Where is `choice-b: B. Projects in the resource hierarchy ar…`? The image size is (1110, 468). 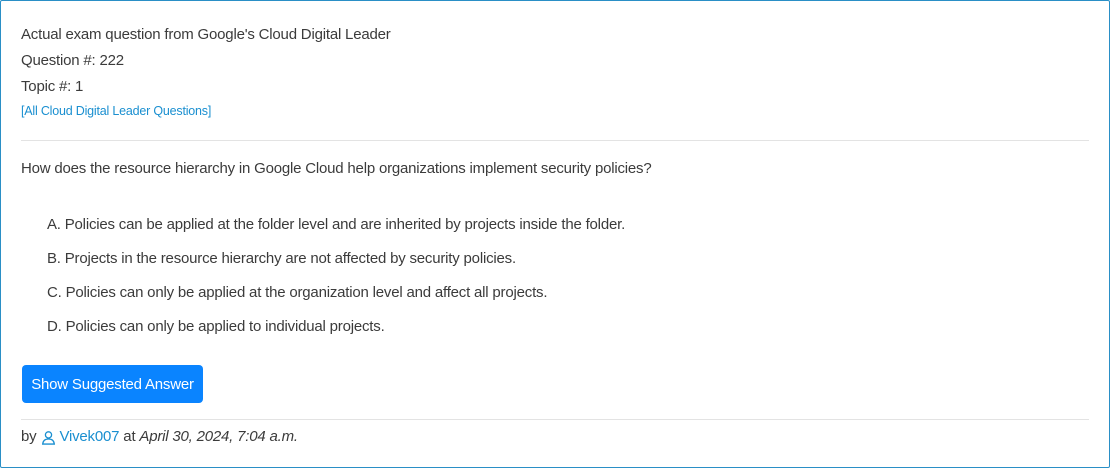
choice-b: B. Projects in the resource hierarchy ar… is located at coordinates (281, 258).